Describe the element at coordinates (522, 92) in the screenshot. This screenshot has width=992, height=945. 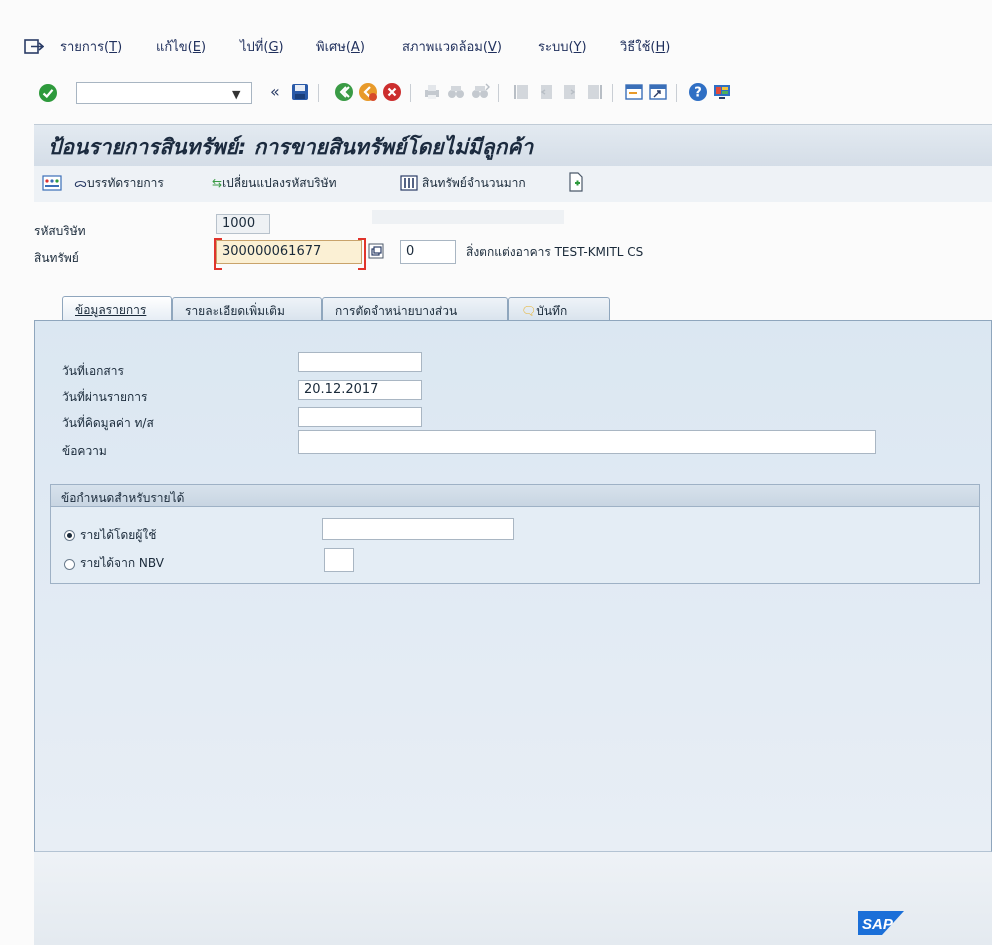
I see `first-page-icon` at that location.